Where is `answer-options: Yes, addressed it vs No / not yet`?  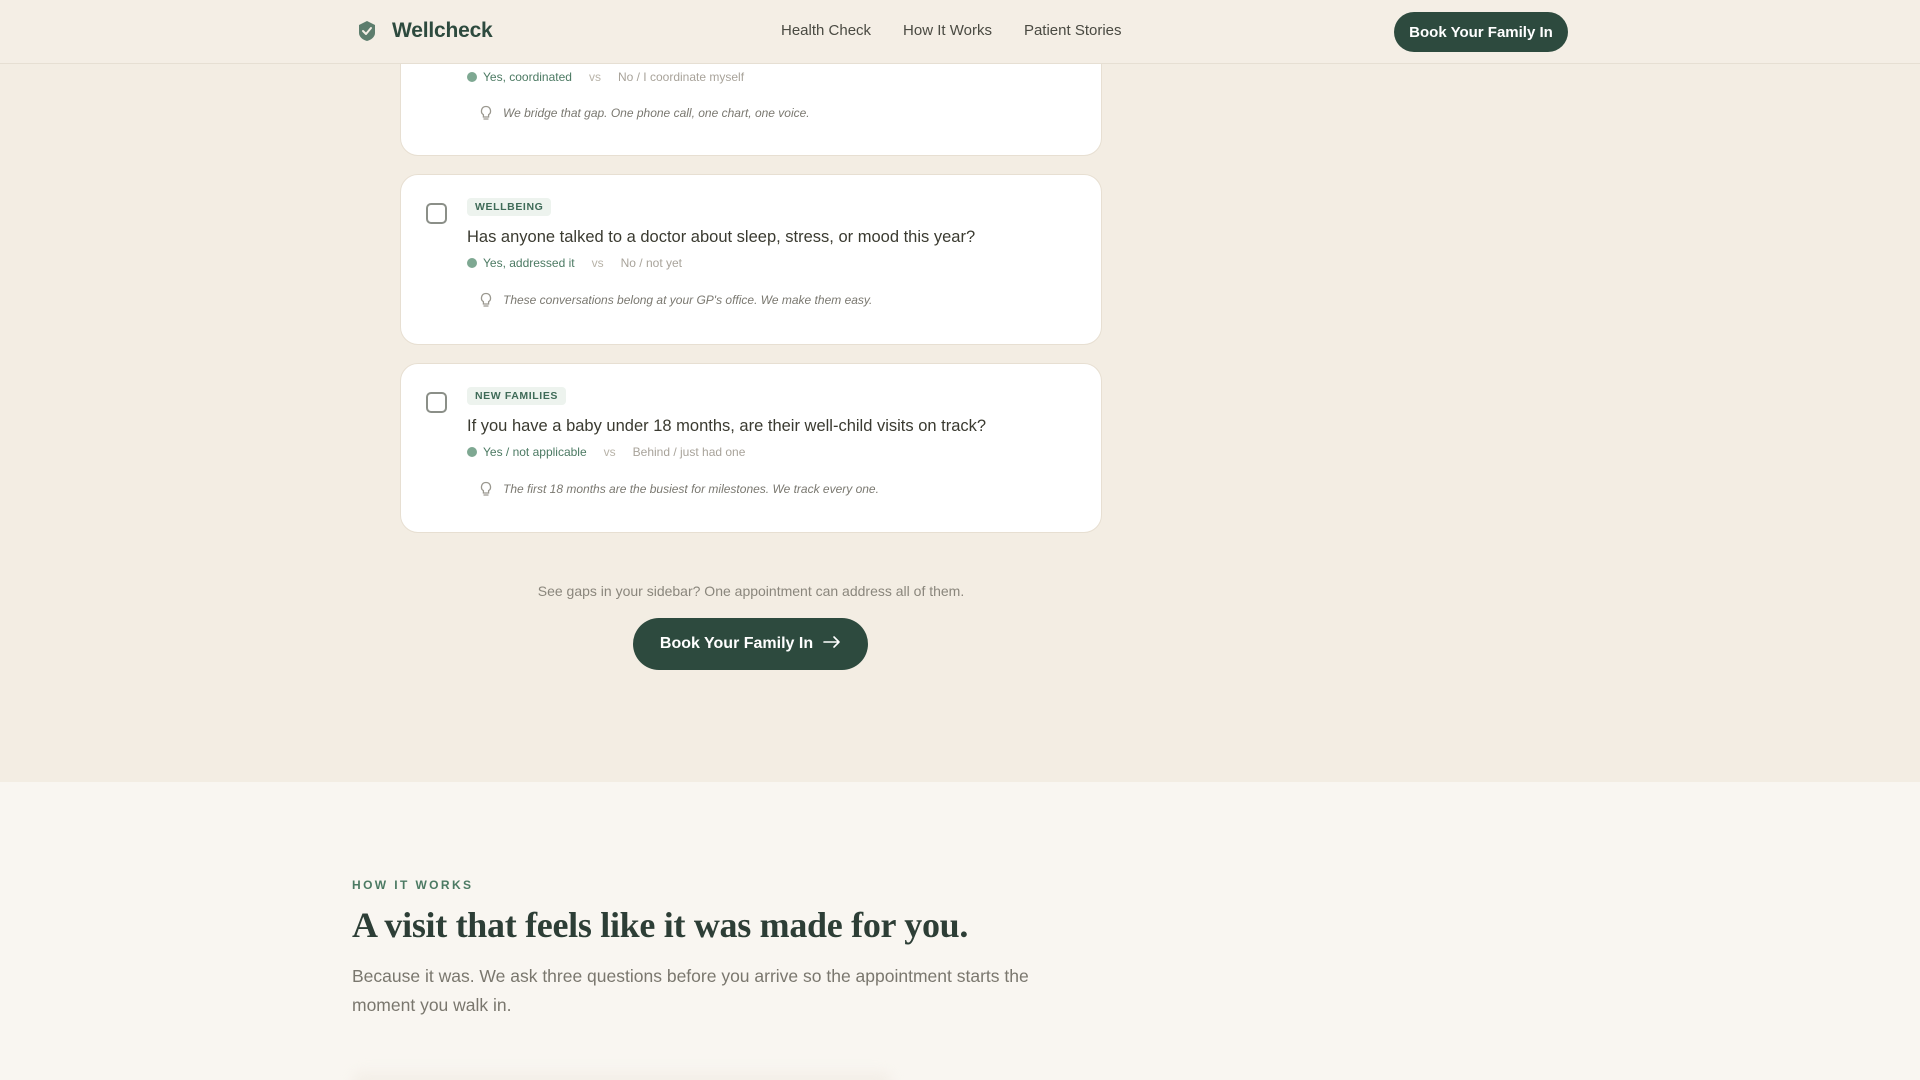 answer-options: Yes, addressed it vs No / not yet is located at coordinates (574, 263).